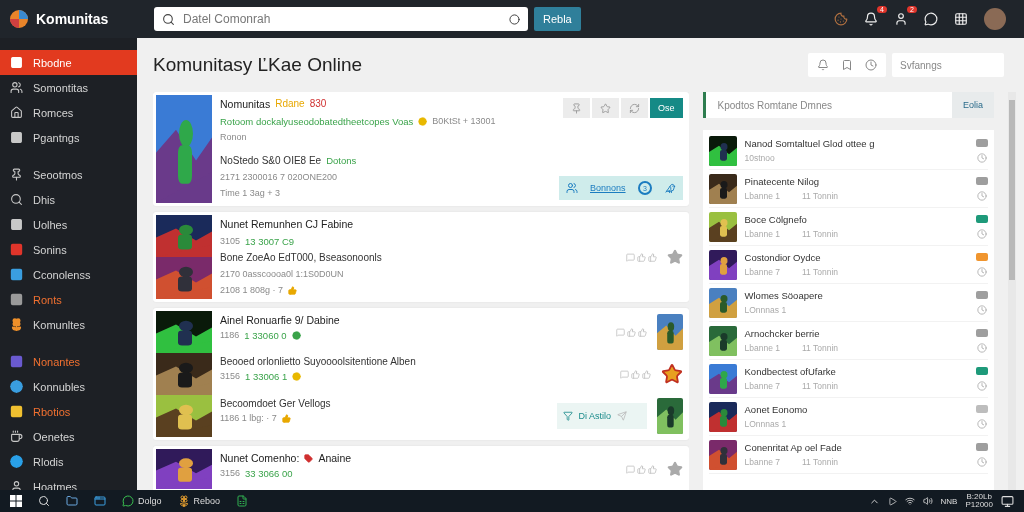  I want to click on community-title: Boce Cölgnefo, so click(856, 219).